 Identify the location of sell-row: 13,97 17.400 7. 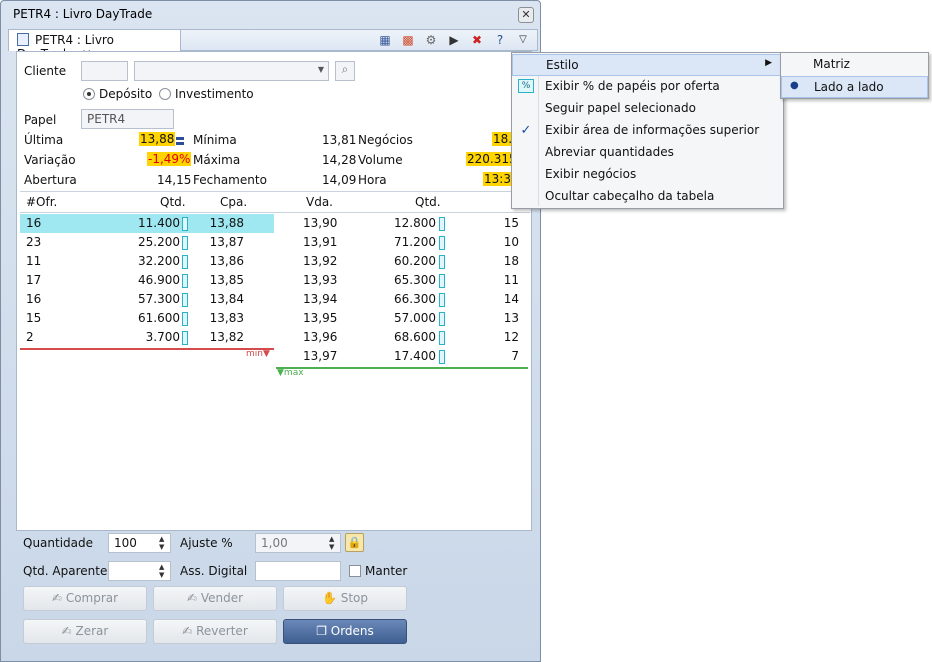
(402, 356).